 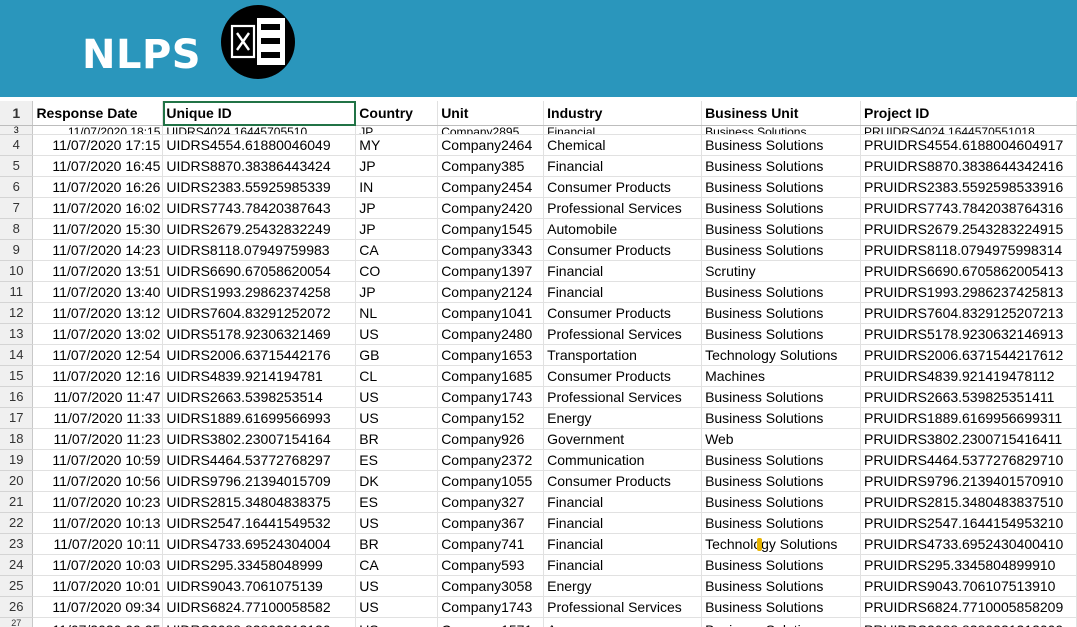 What do you see at coordinates (259, 208) in the screenshot?
I see `unique-id-cell: UIDRS7743.78420387643` at bounding box center [259, 208].